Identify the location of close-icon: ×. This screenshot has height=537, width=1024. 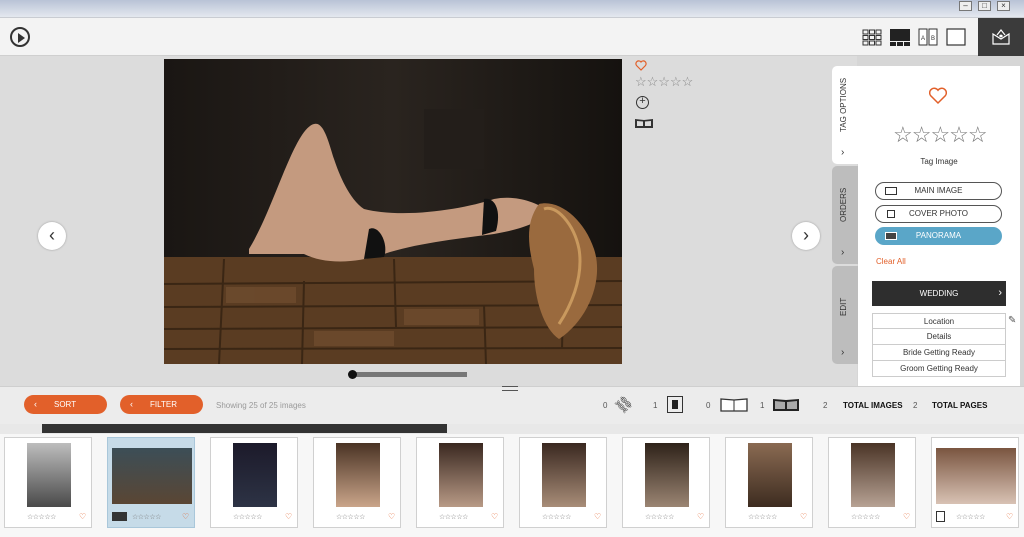
(1003, 6).